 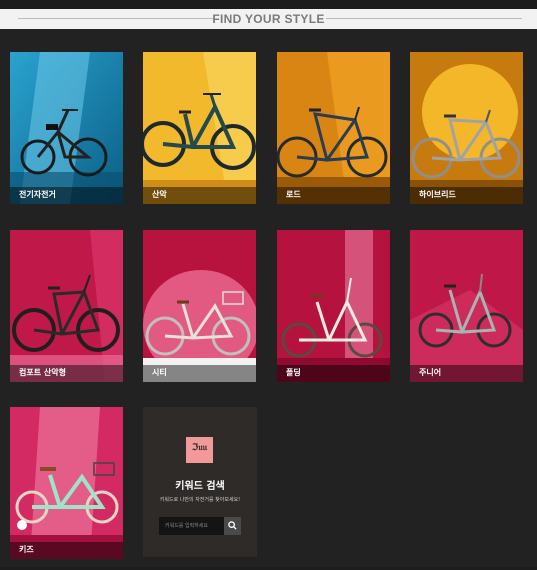 I want to click on search-icon, so click(x=232, y=525).